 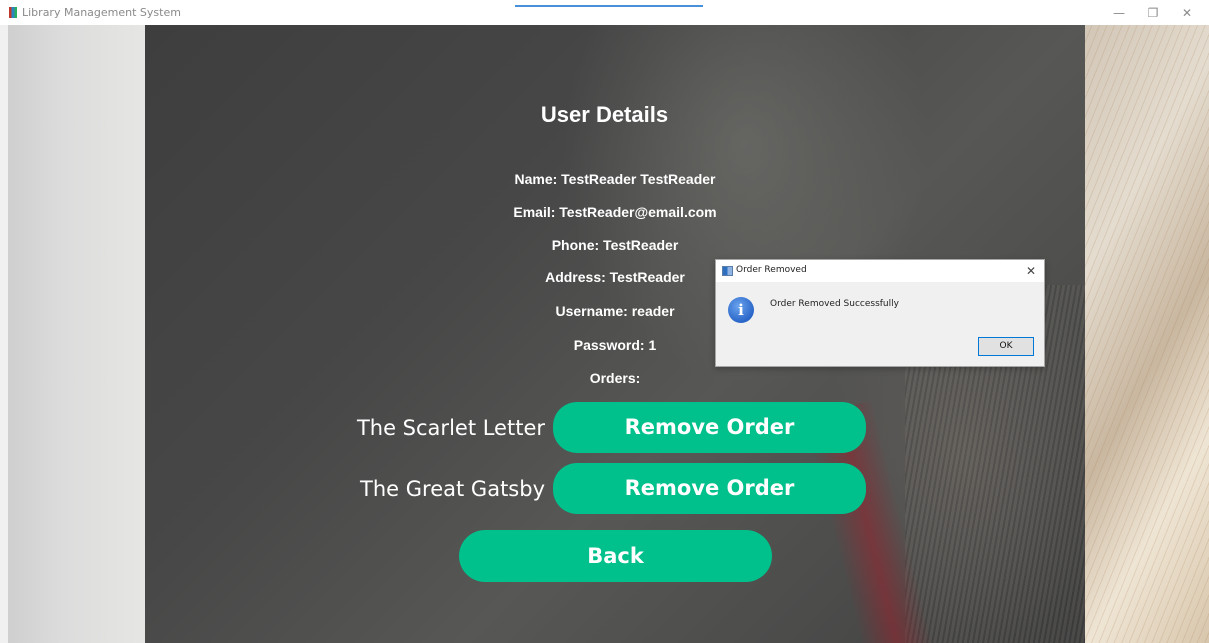 What do you see at coordinates (880, 324) in the screenshot?
I see `dialog-body: i Order Removed Successfully OK` at bounding box center [880, 324].